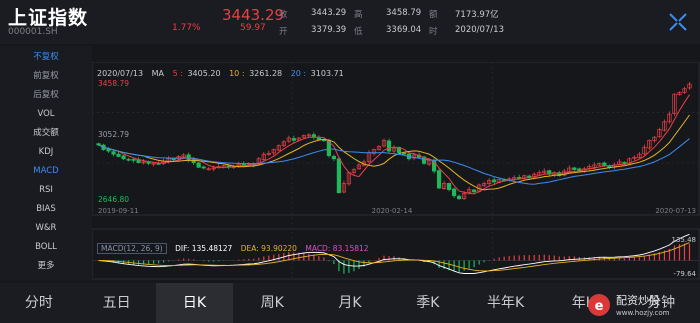  What do you see at coordinates (329, 13) in the screenshot?
I see `quote-value-close: 3443.29` at bounding box center [329, 13].